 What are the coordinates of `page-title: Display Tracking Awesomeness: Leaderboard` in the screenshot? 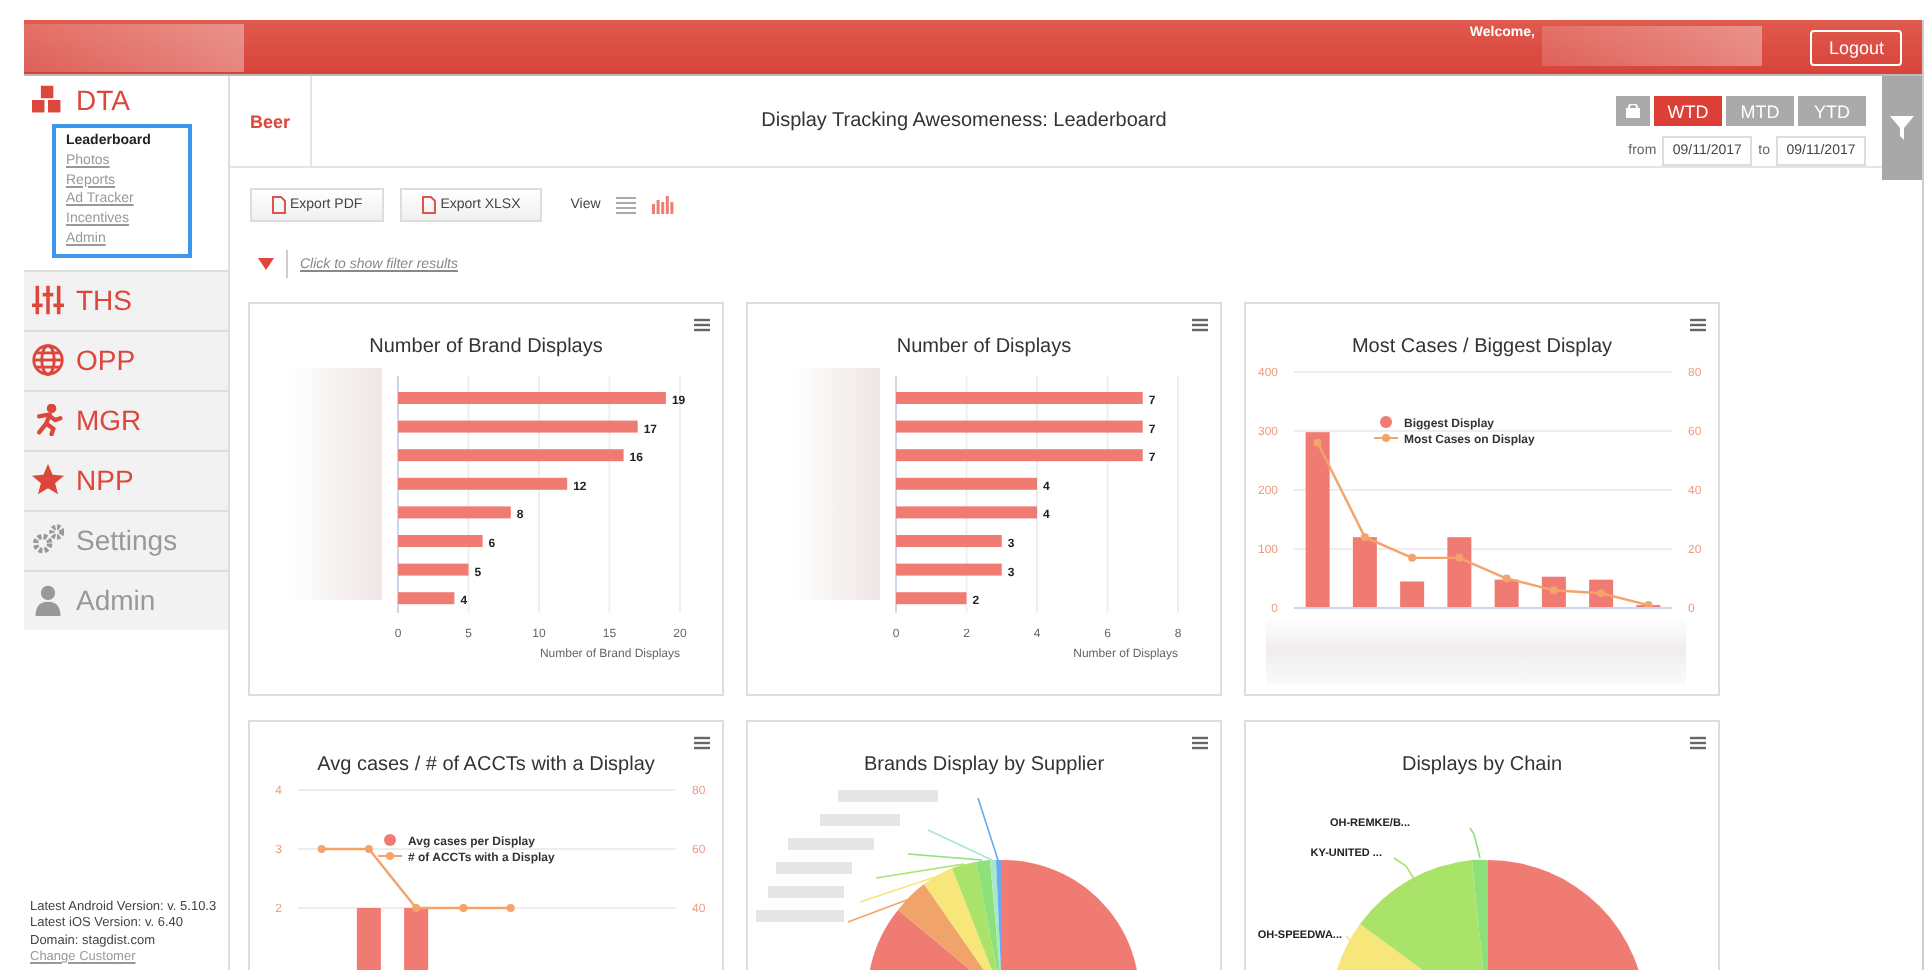 It's located at (964, 122).